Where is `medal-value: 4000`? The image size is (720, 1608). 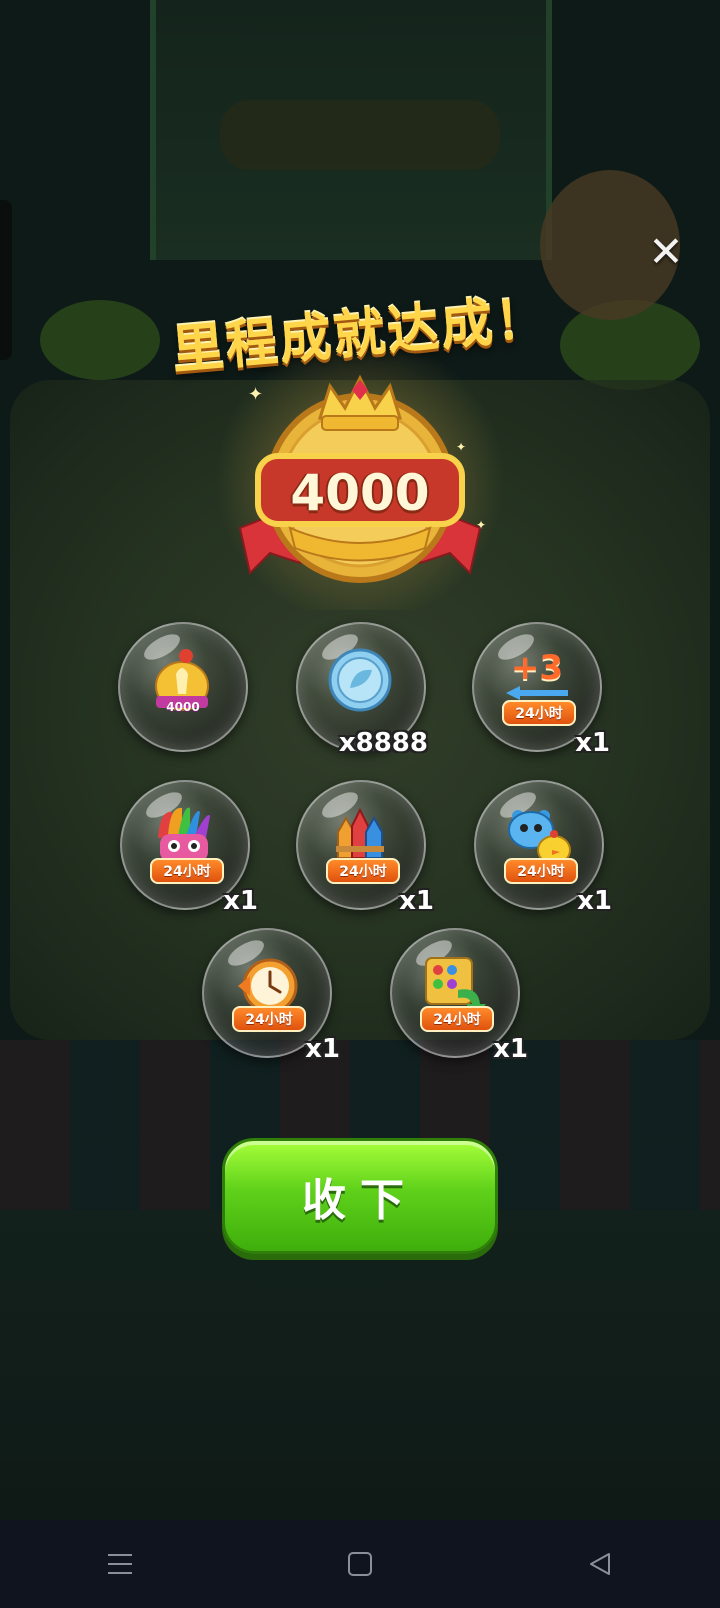 medal-value: 4000 is located at coordinates (360, 493).